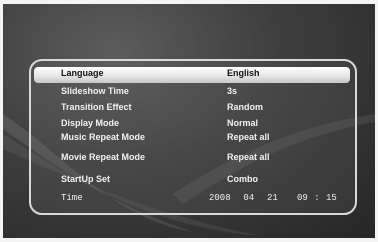 The width and height of the screenshot is (378, 242). Describe the element at coordinates (243, 123) in the screenshot. I see `menu-row-value: Normal` at that location.